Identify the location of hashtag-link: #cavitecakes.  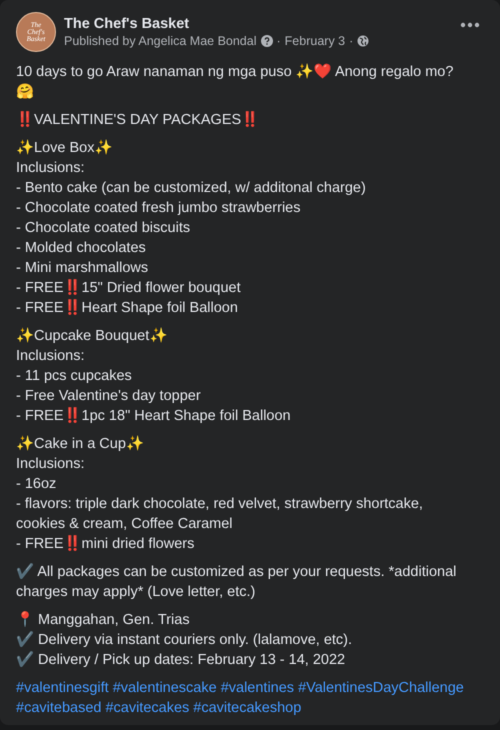
(147, 708).